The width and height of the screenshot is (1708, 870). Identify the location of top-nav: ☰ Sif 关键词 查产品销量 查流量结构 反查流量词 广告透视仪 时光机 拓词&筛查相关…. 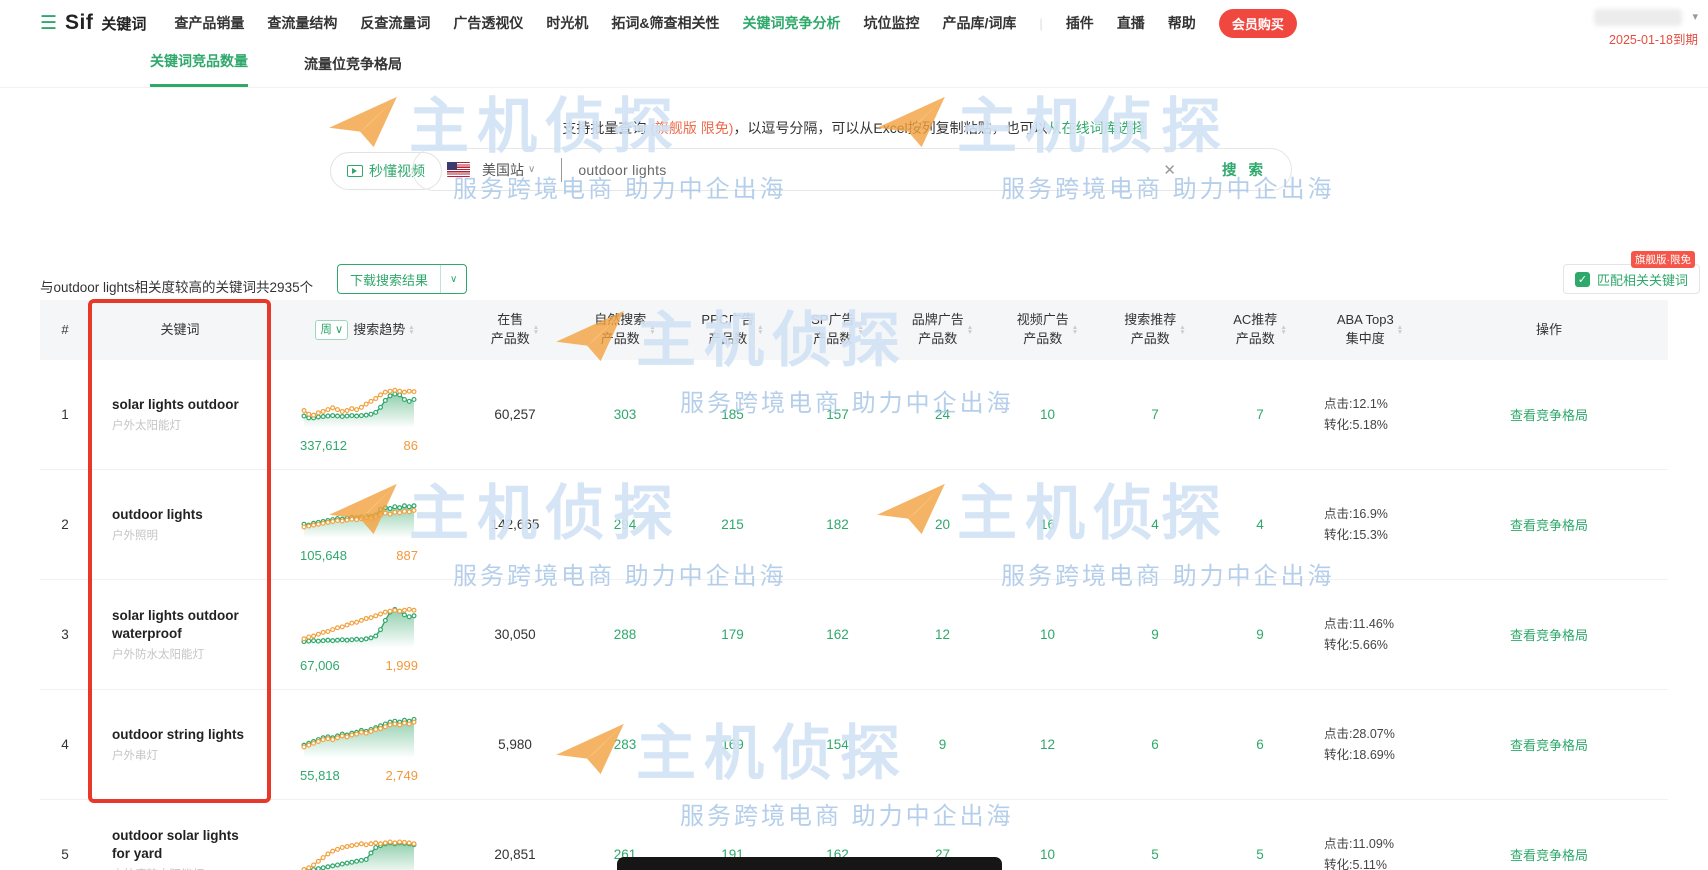
(854, 23).